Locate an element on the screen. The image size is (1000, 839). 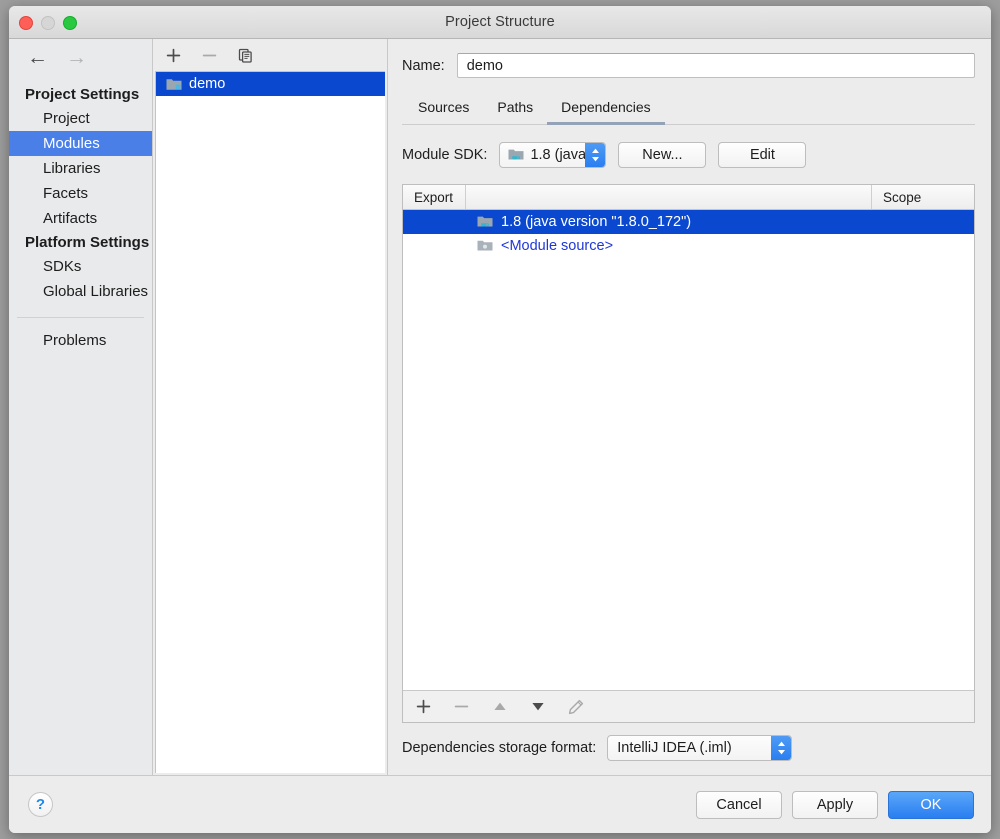
title-bar: Project Structure is located at coordinates (500, 22).